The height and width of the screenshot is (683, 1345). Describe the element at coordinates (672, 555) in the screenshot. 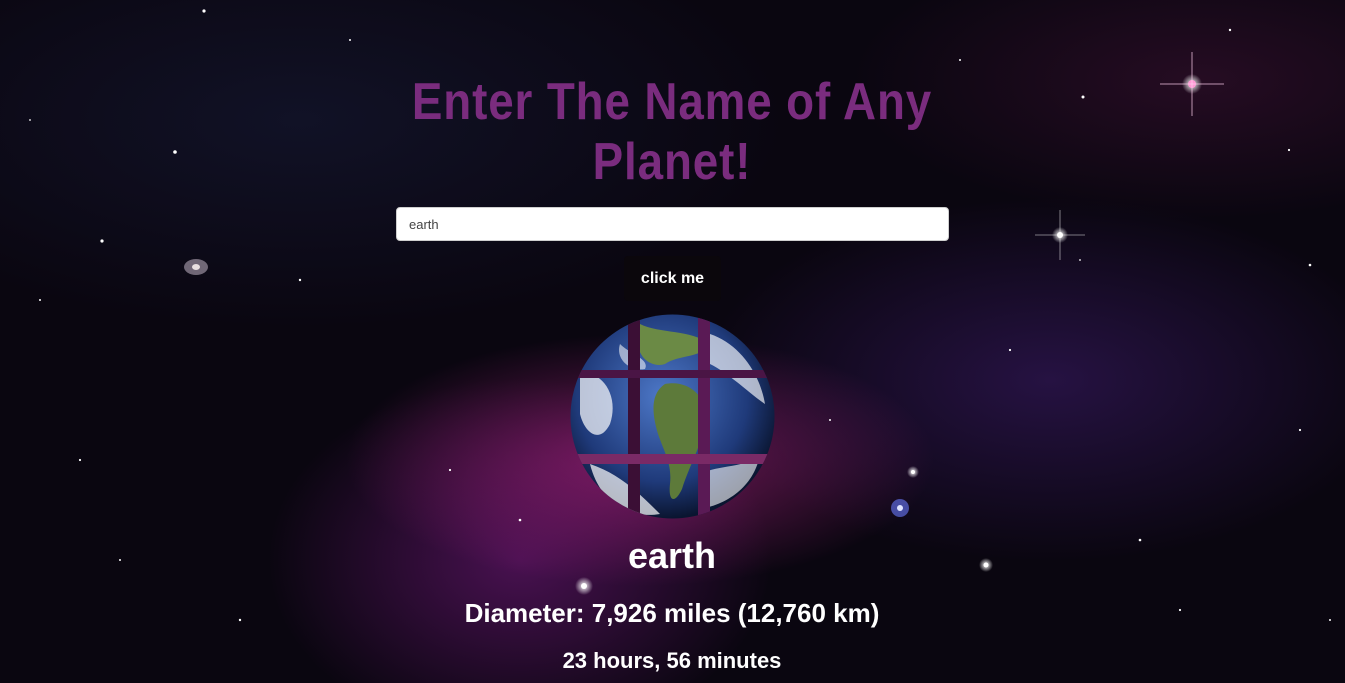

I see `planet-name: earth` at that location.